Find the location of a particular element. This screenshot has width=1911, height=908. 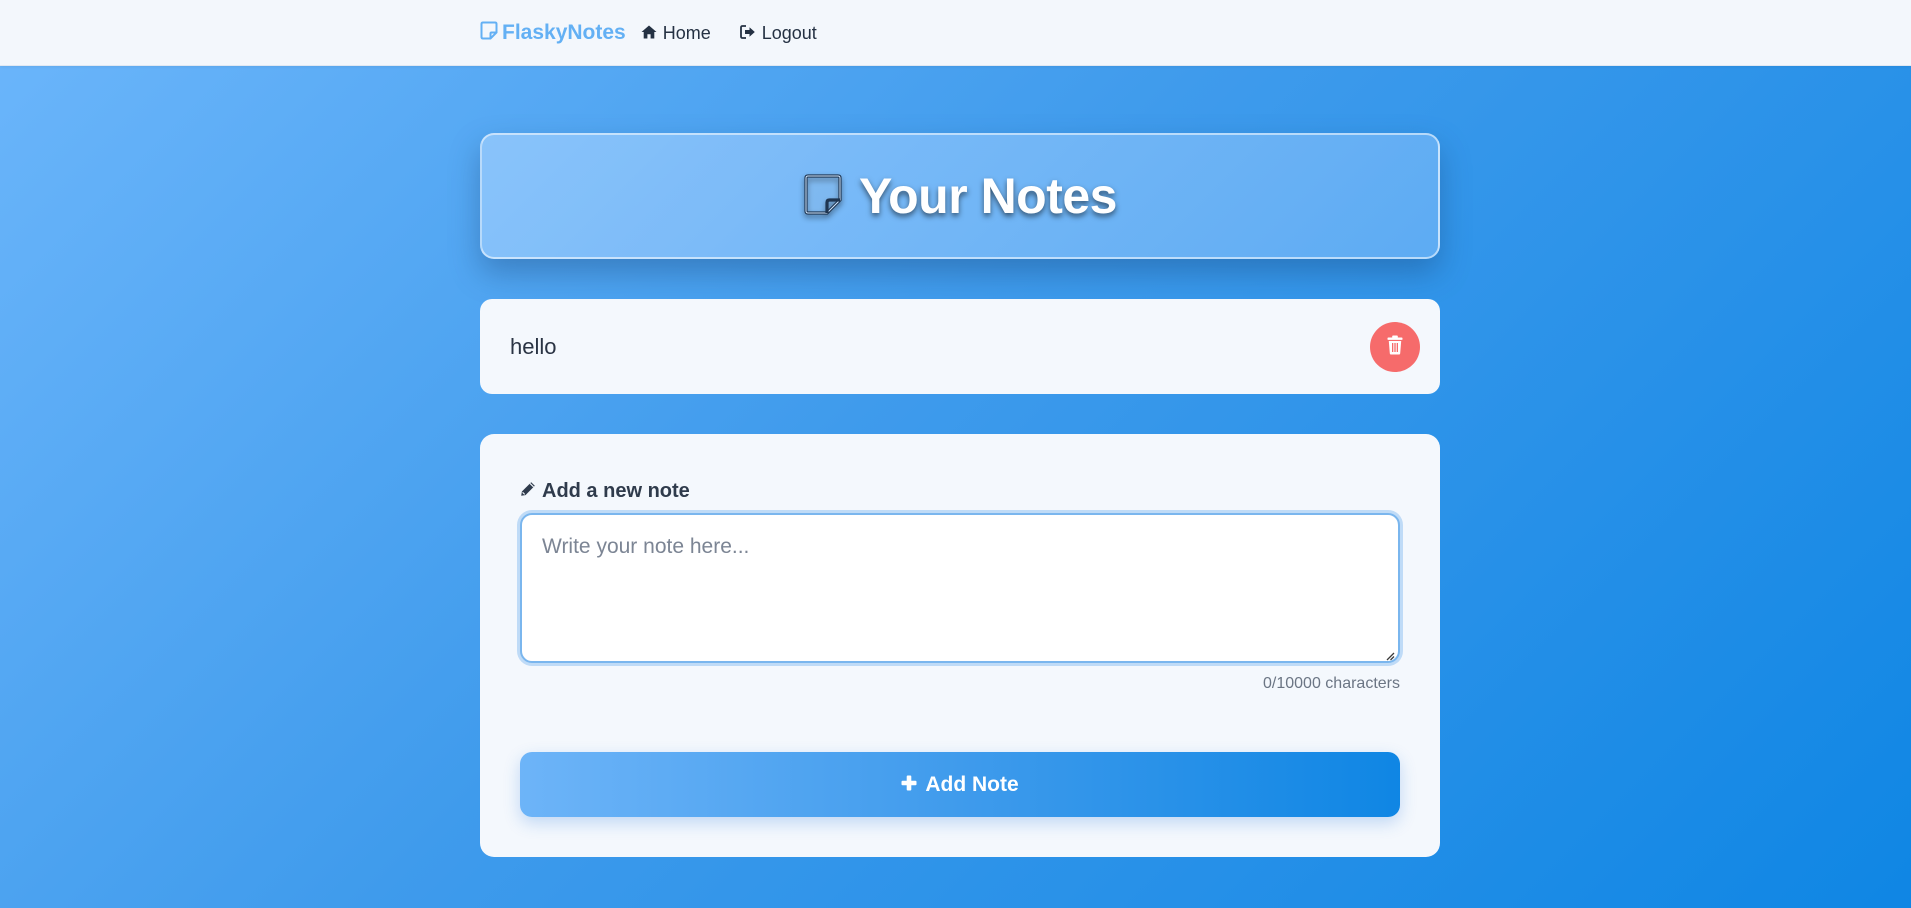

nav-link-logout-label: Logout is located at coordinates (789, 32).